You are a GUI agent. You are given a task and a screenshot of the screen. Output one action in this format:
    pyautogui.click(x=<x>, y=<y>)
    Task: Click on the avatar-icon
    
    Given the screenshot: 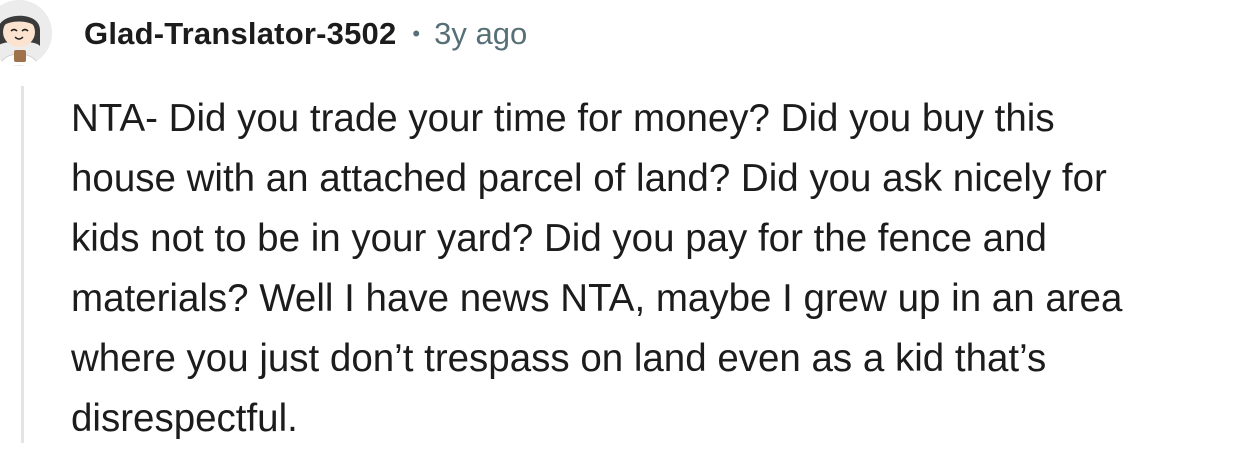 What is the action you would take?
    pyautogui.click(x=26, y=33)
    